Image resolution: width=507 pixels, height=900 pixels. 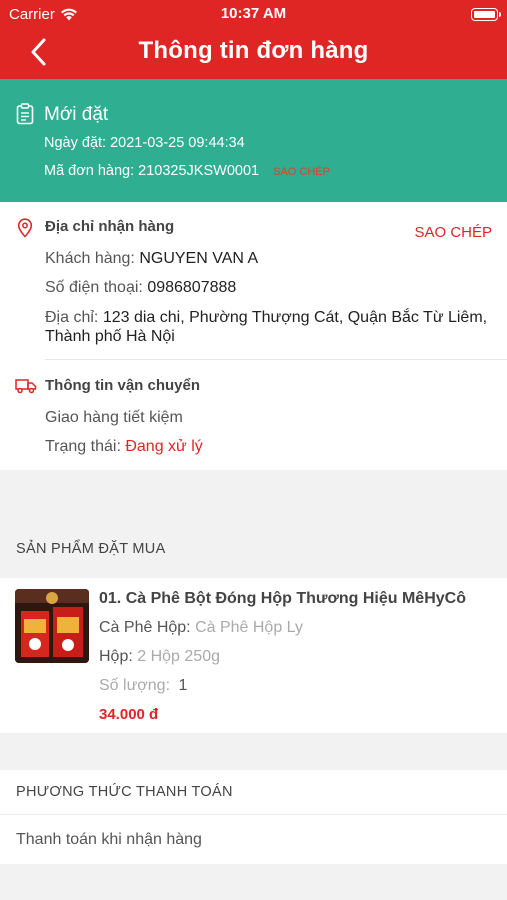 What do you see at coordinates (72, 317) in the screenshot?
I see `address-label: Địa chỉ:` at bounding box center [72, 317].